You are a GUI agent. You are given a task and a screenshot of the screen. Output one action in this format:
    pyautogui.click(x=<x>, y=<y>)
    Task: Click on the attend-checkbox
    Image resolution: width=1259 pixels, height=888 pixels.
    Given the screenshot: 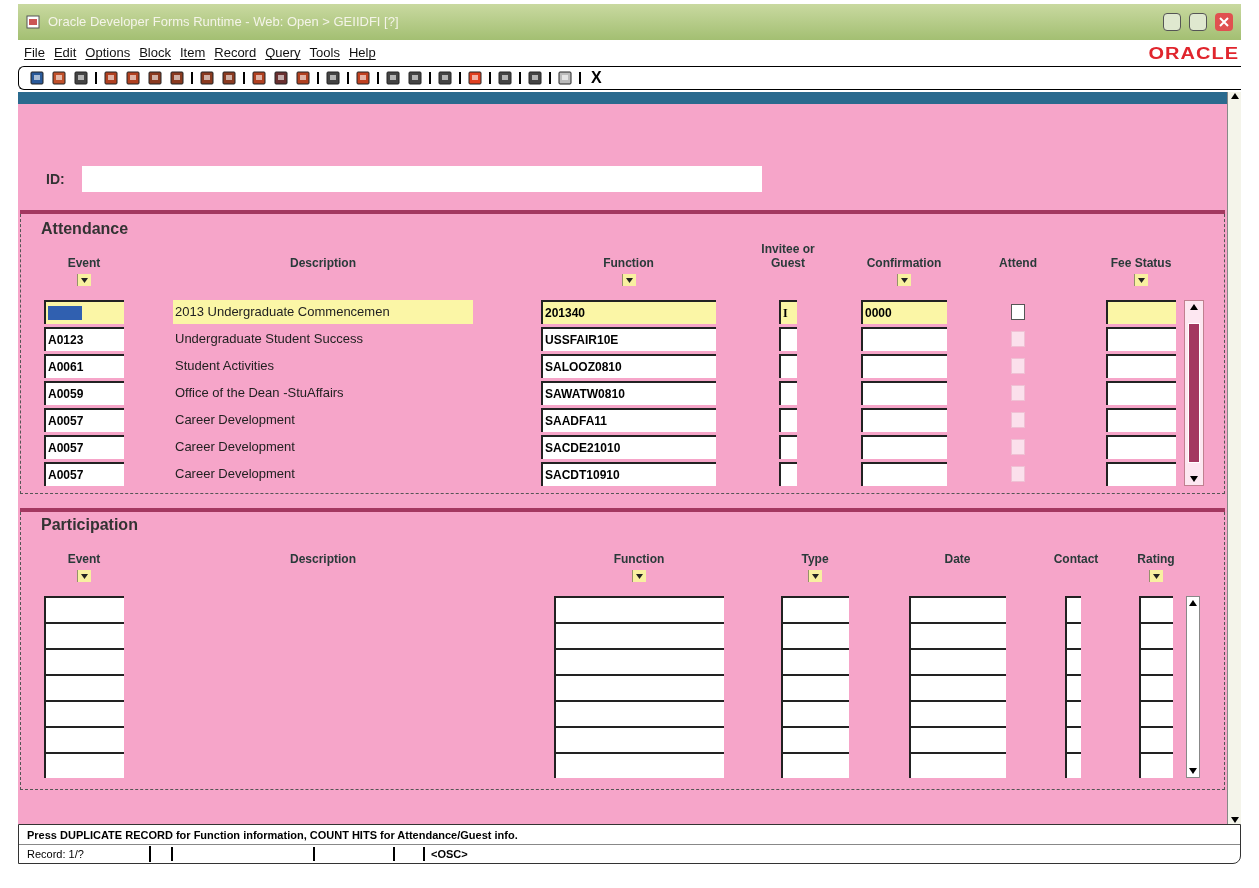 What is the action you would take?
    pyautogui.click(x=1018, y=312)
    